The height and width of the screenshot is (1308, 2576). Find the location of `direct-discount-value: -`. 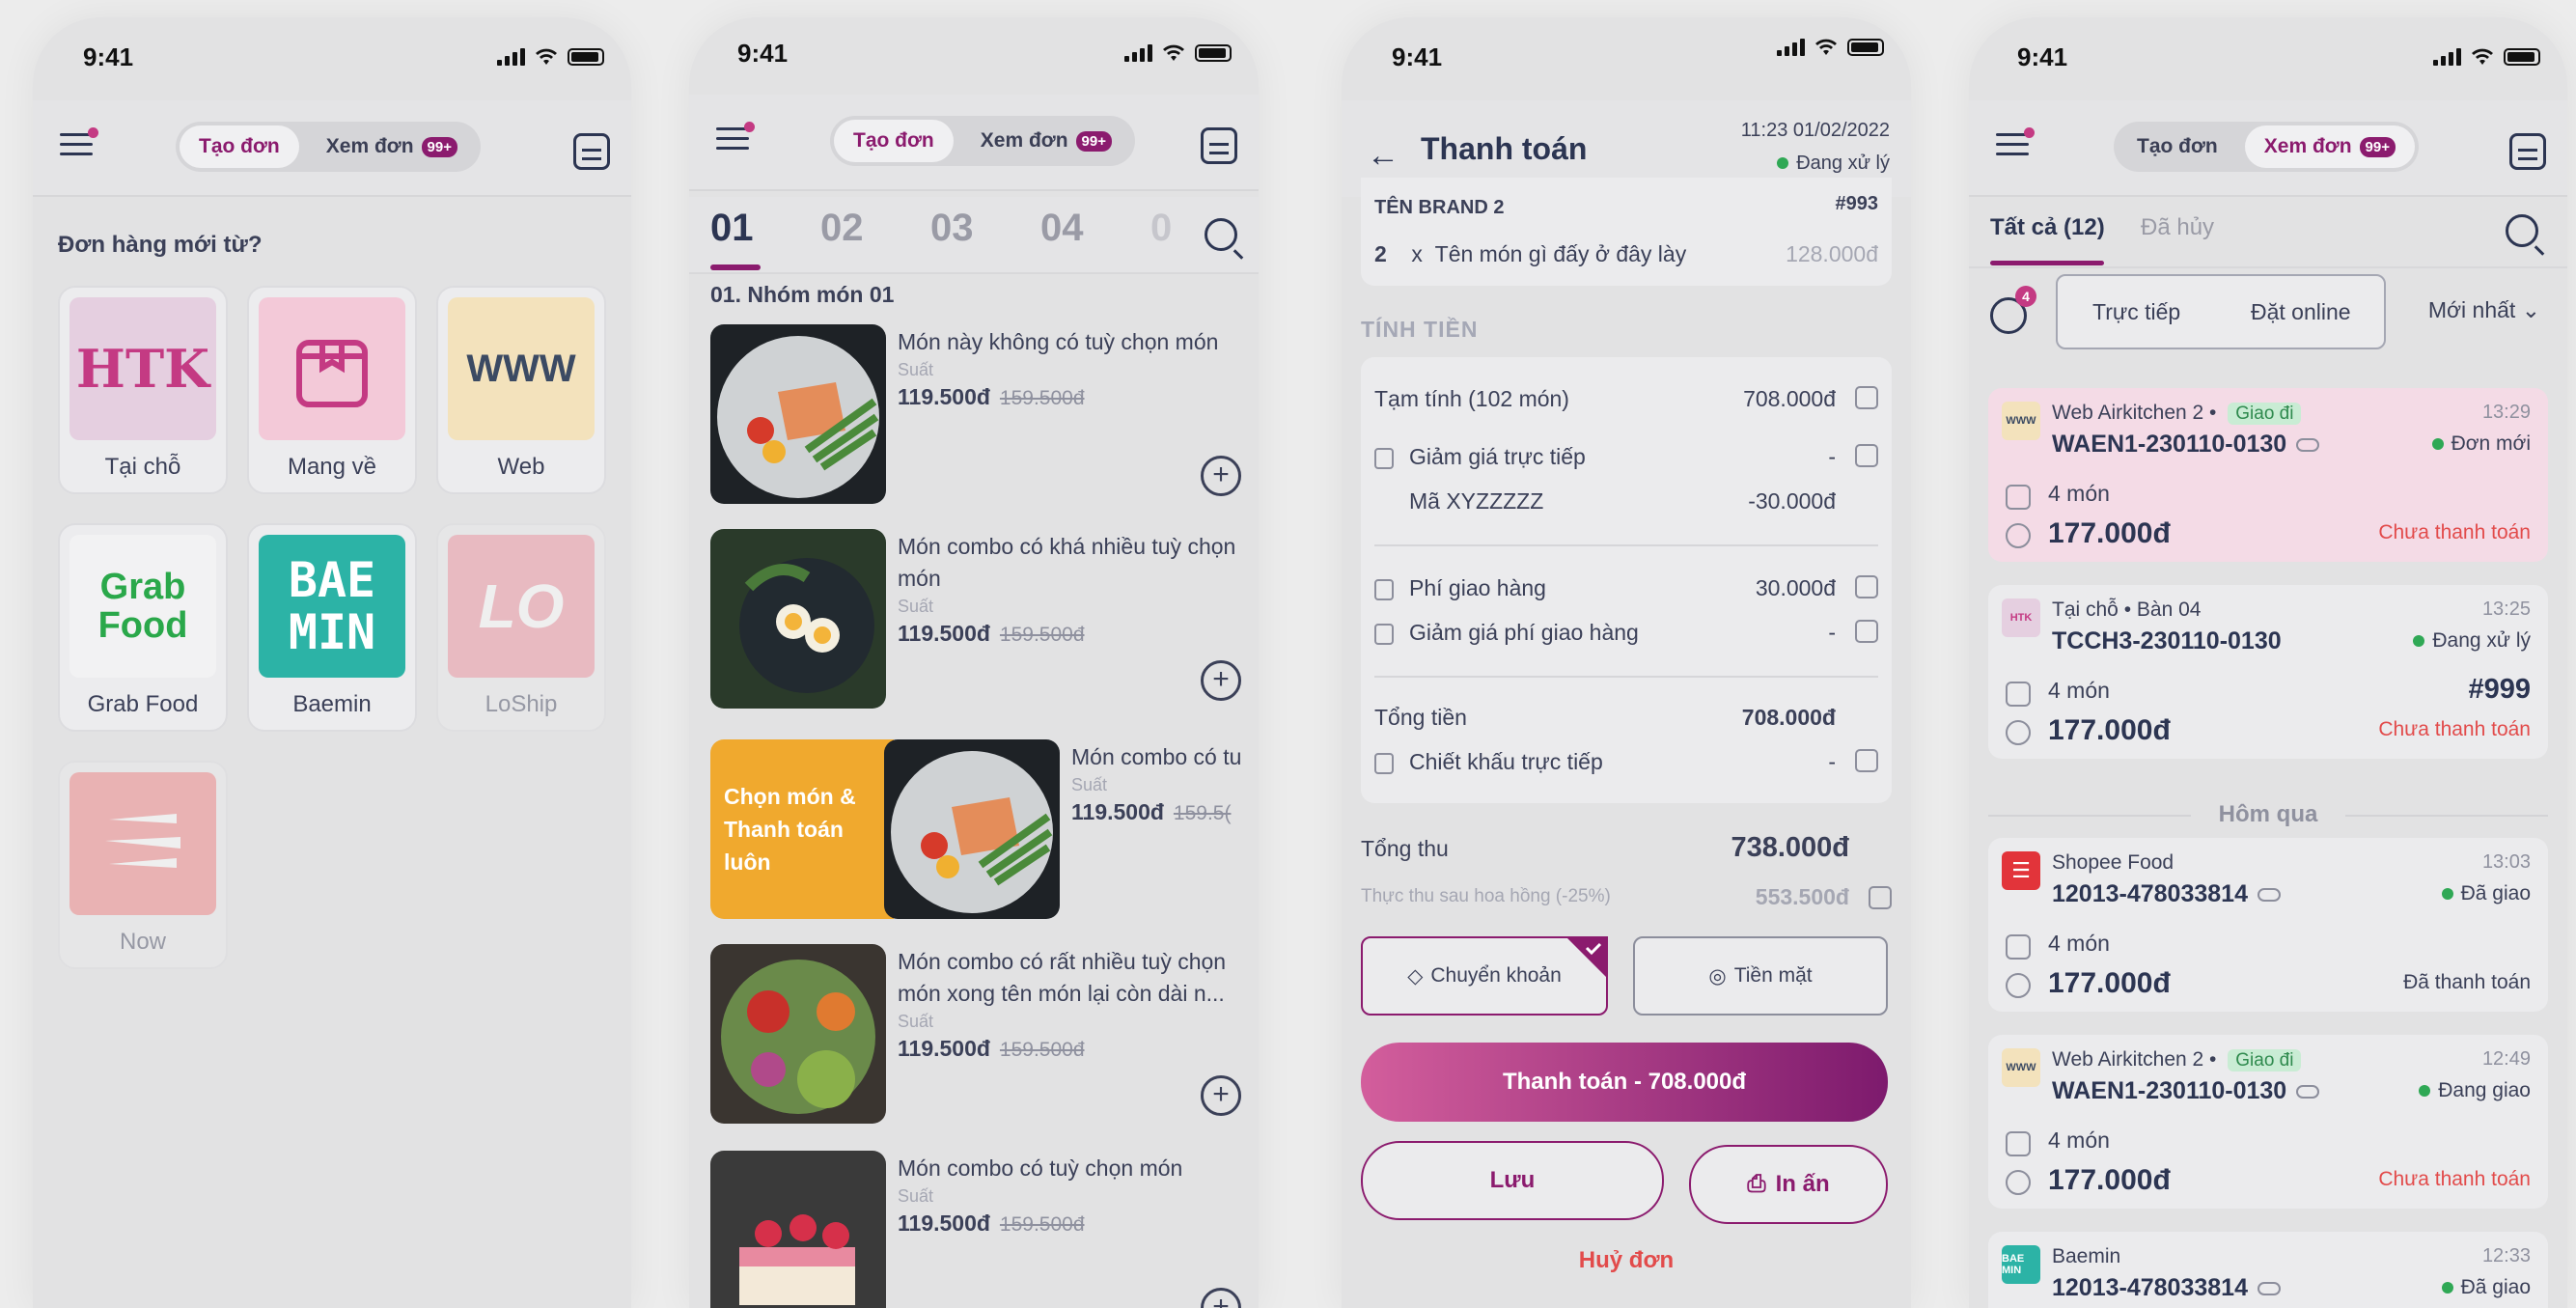

direct-discount-value: - is located at coordinates (1832, 456).